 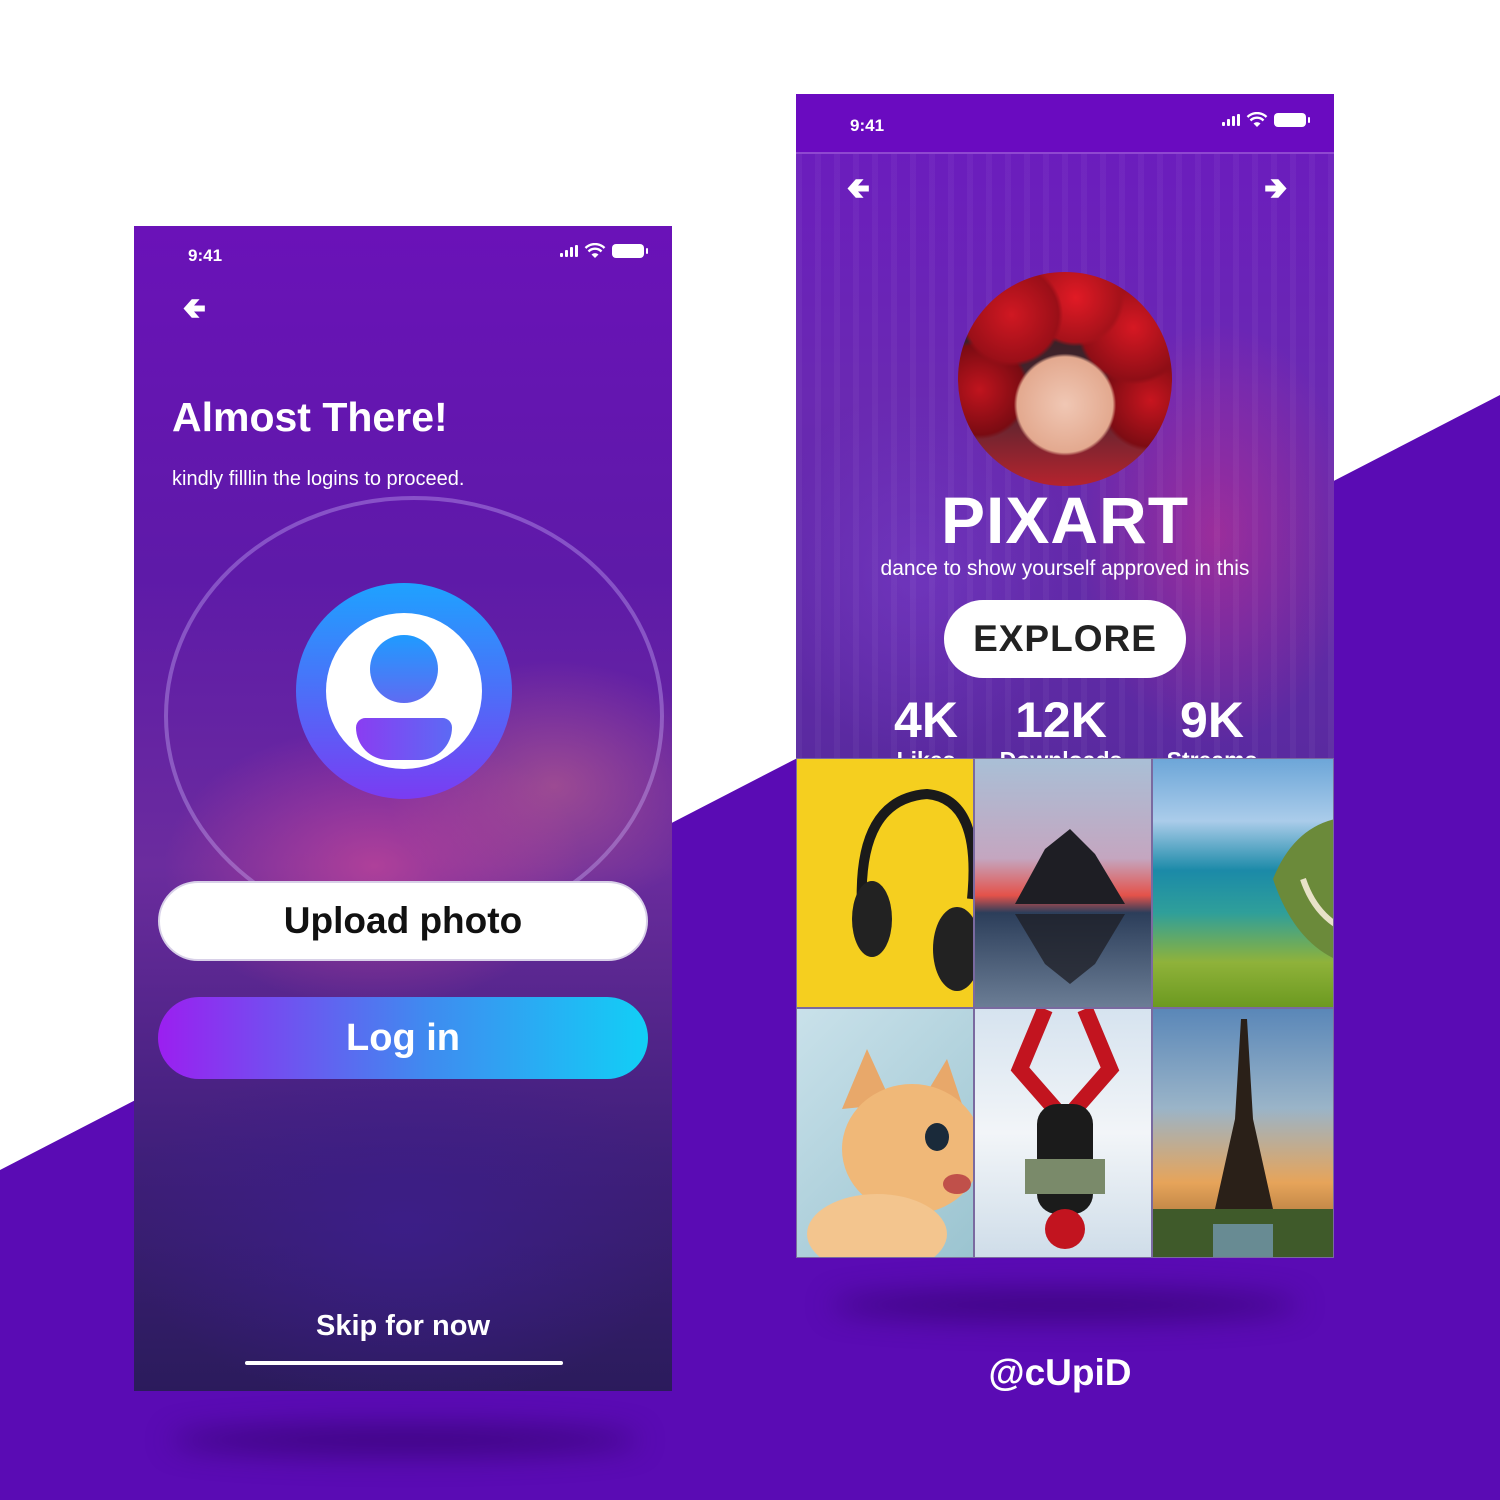 I want to click on stat-value: 9K, so click(x=1212, y=720).